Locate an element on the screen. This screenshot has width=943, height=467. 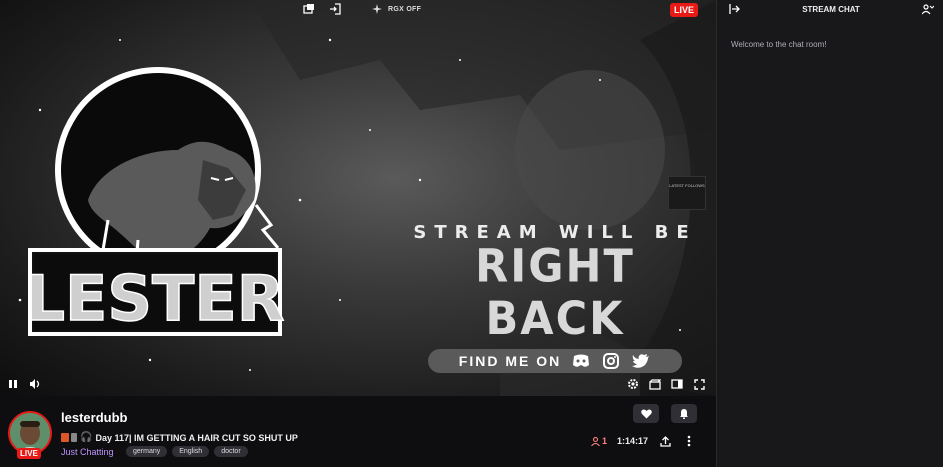
brb-banner: STREAM WILL BE RIGHT BACK FIND ME ON is located at coordinates (555, 297).